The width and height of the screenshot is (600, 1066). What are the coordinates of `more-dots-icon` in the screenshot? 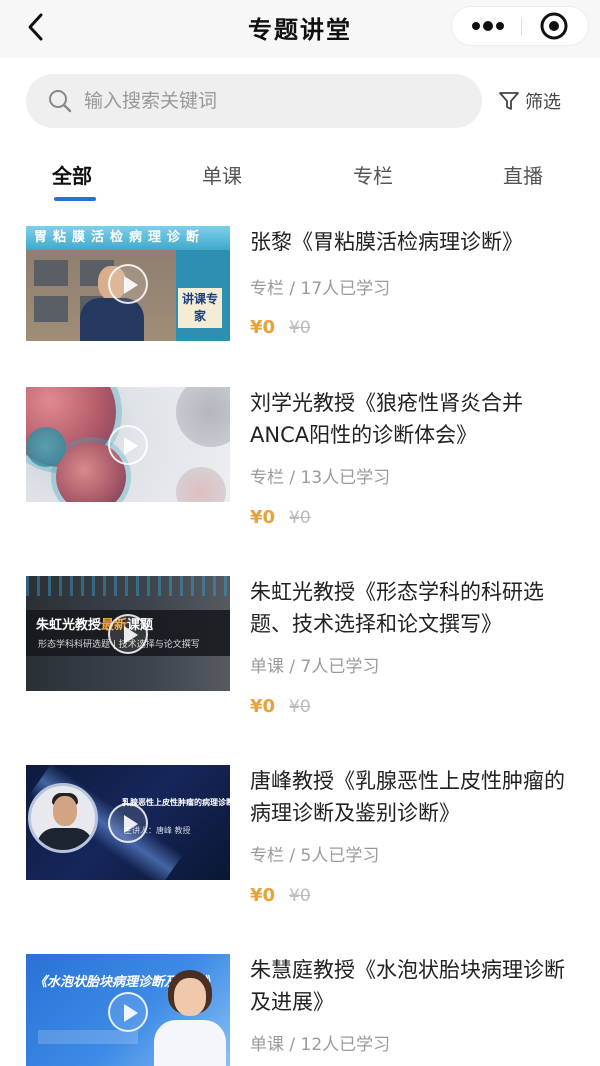 It's located at (488, 26).